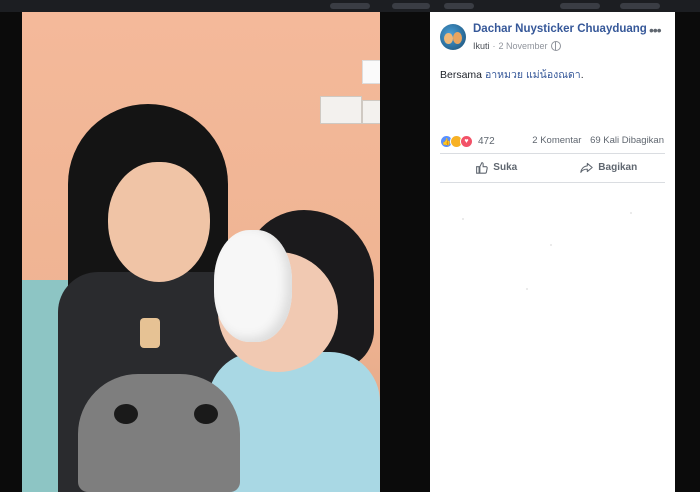 The width and height of the screenshot is (700, 492). I want to click on author-name: Dachar Nuysticker Chuayduang, so click(560, 29).